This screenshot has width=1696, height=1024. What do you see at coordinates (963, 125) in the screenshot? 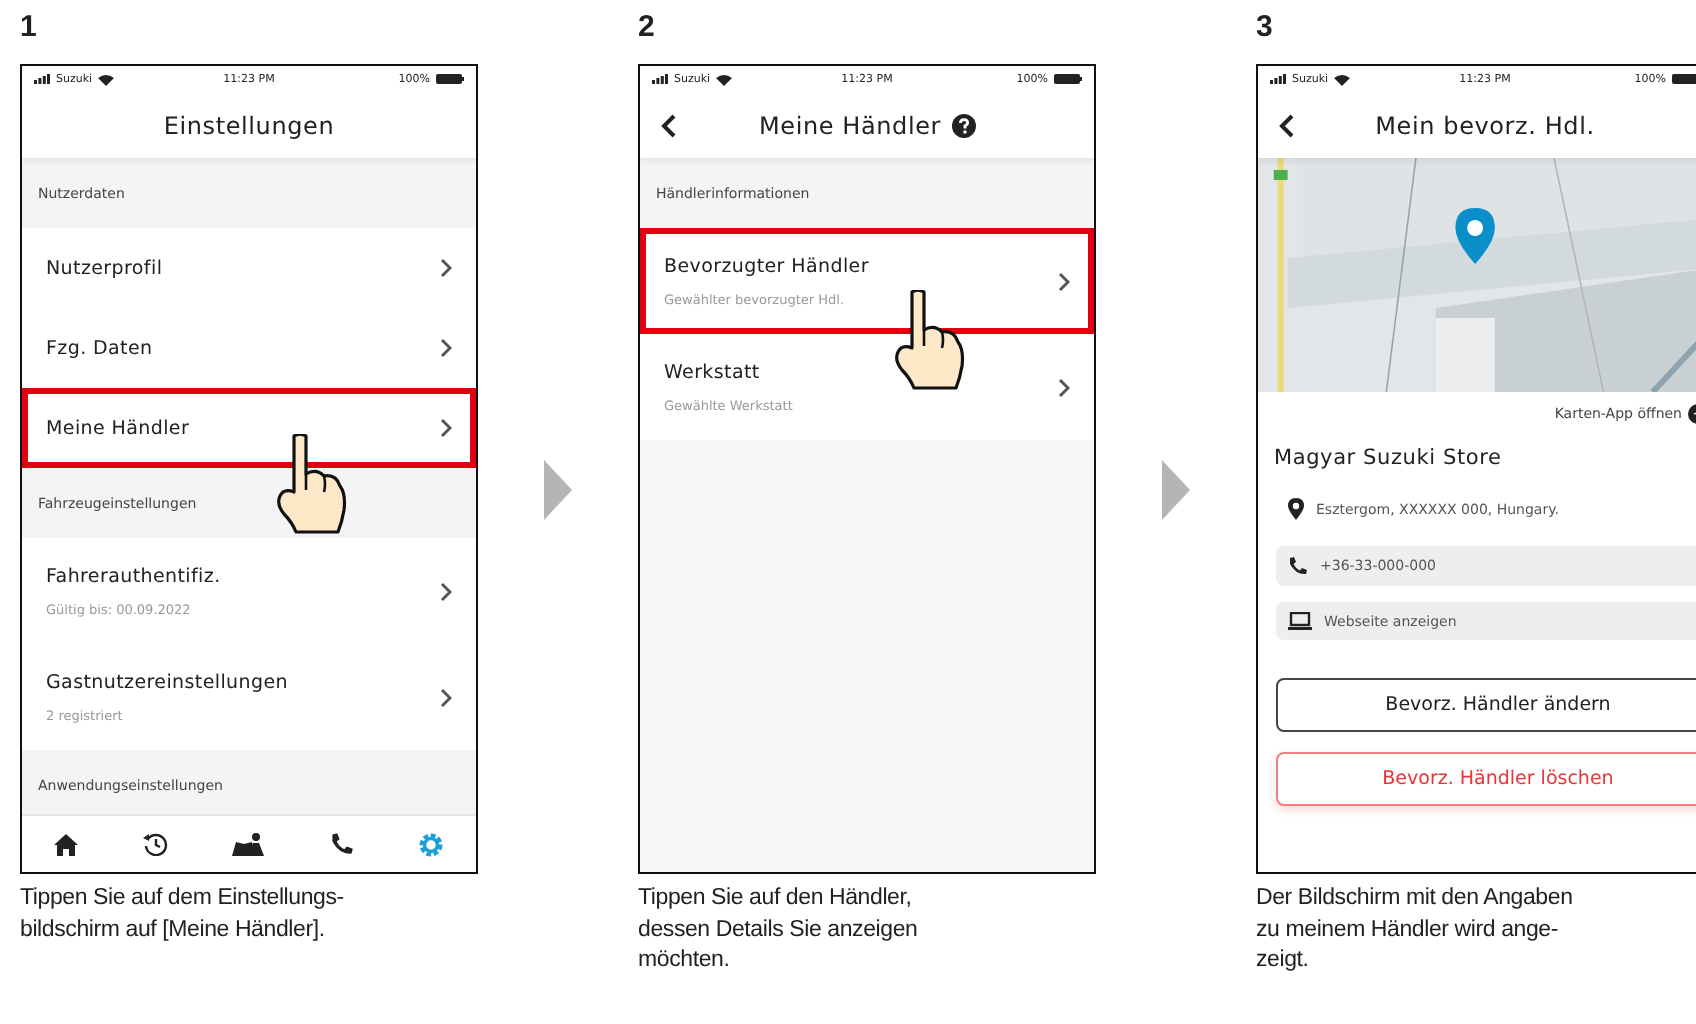
I see `help-icon` at bounding box center [963, 125].